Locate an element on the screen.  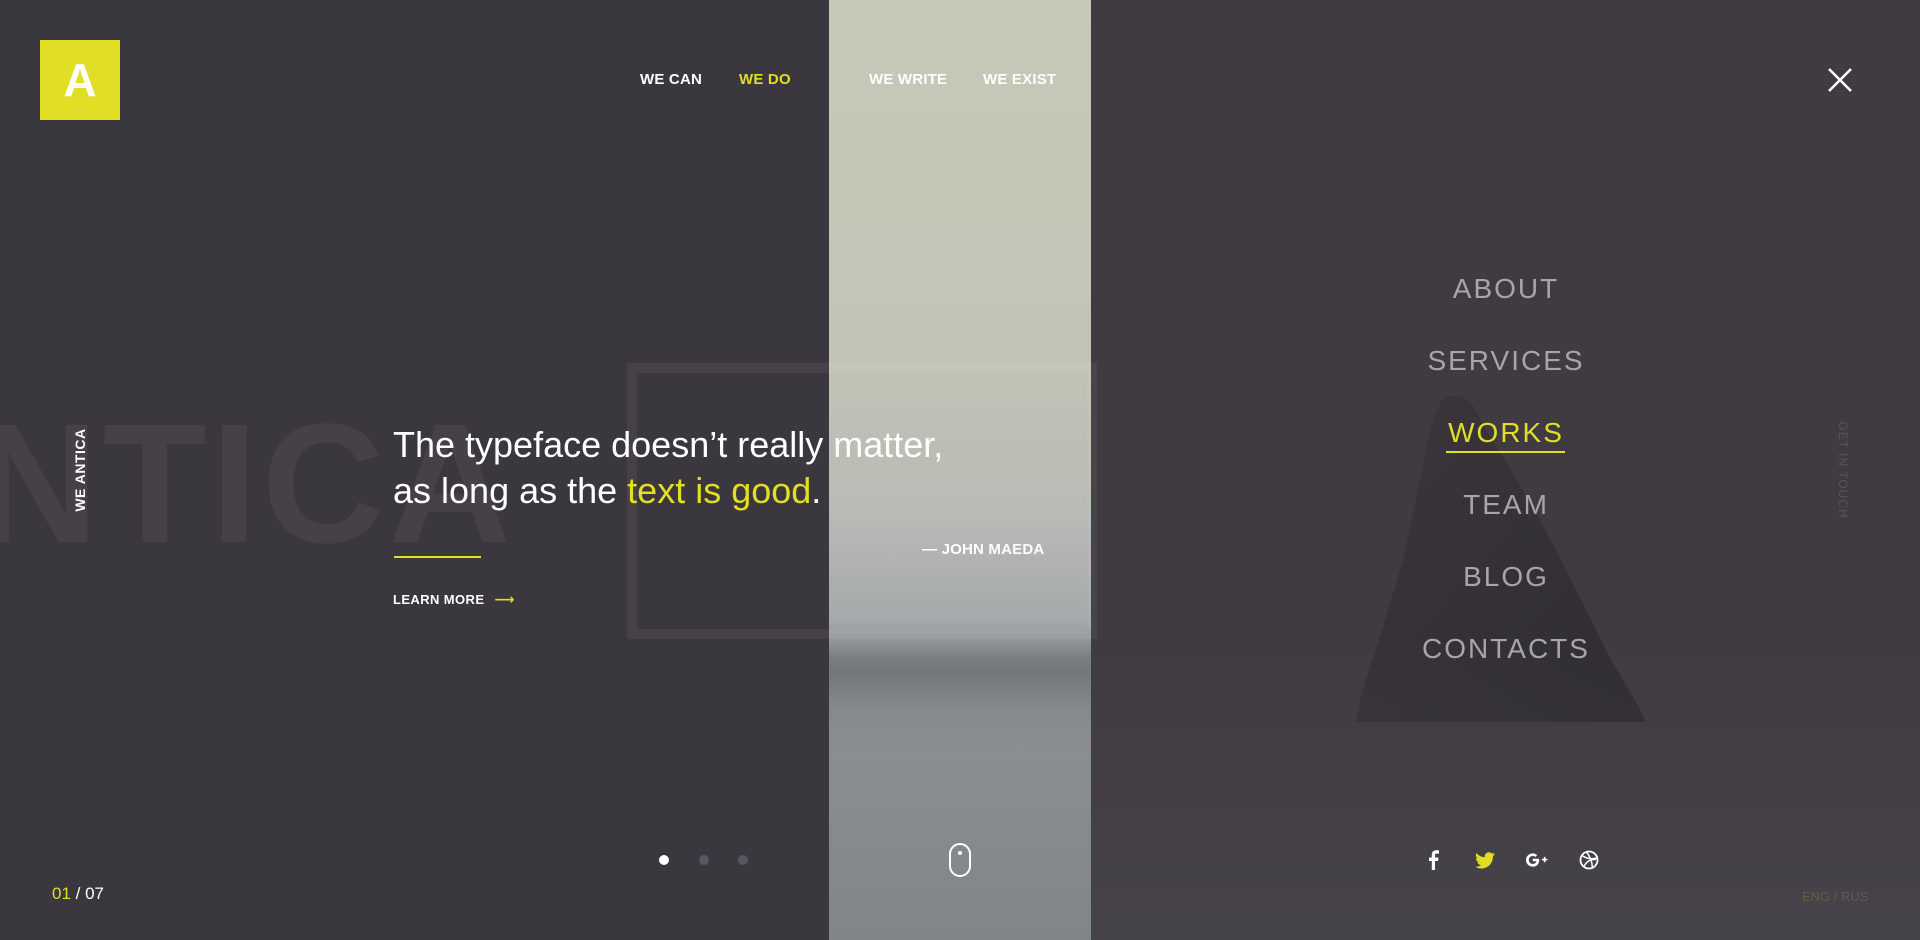
close-icon is located at coordinates (1840, 80).